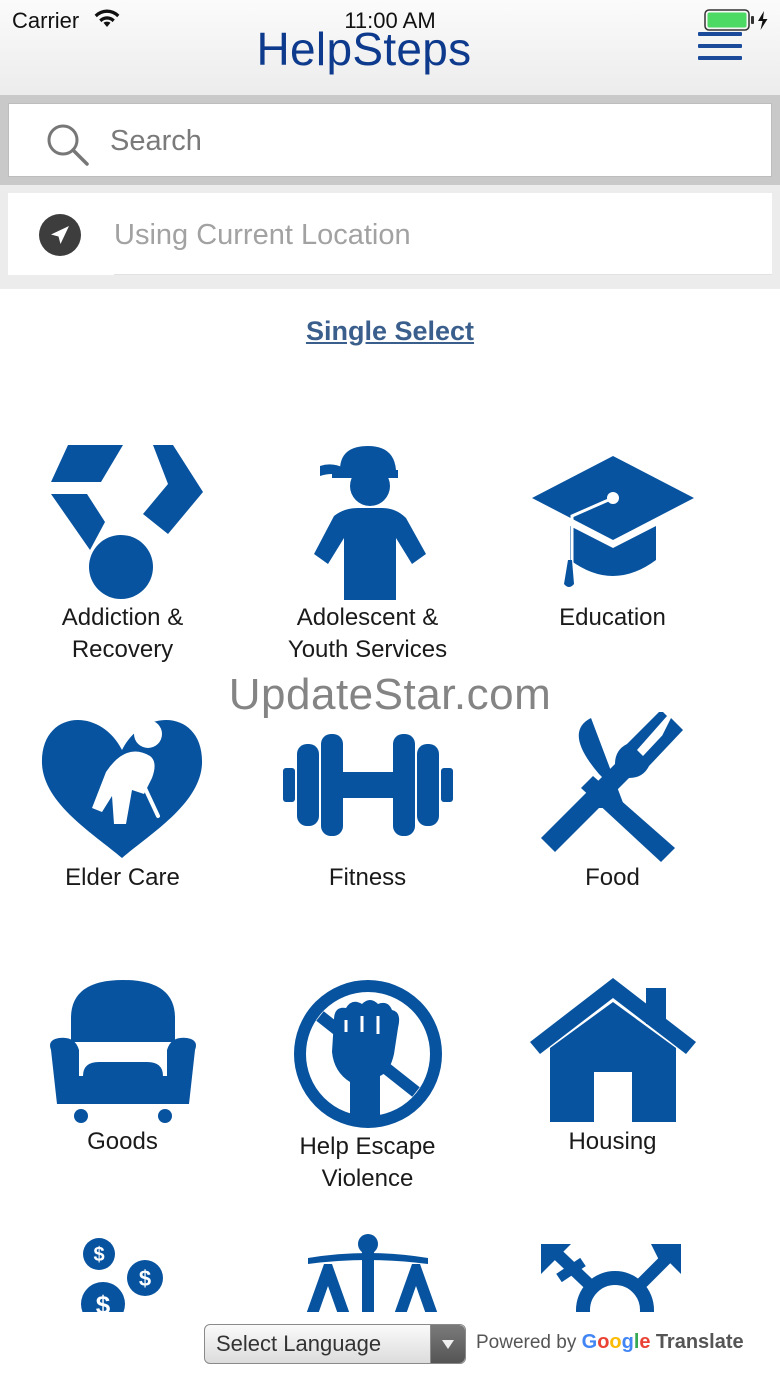  What do you see at coordinates (612, 521) in the screenshot?
I see `graduation-cap-icon` at bounding box center [612, 521].